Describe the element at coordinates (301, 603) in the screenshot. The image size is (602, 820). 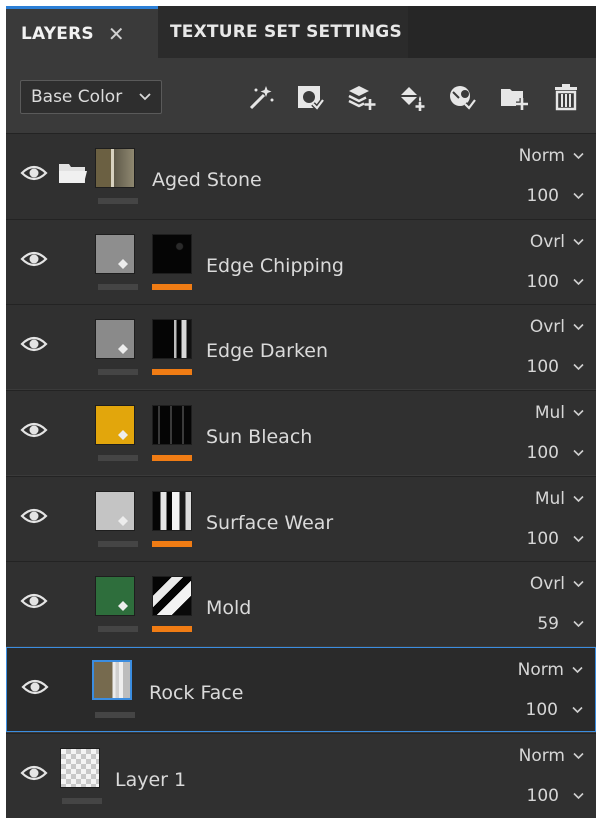
I see `layer-row-mold: Mold Ovrl 59` at that location.